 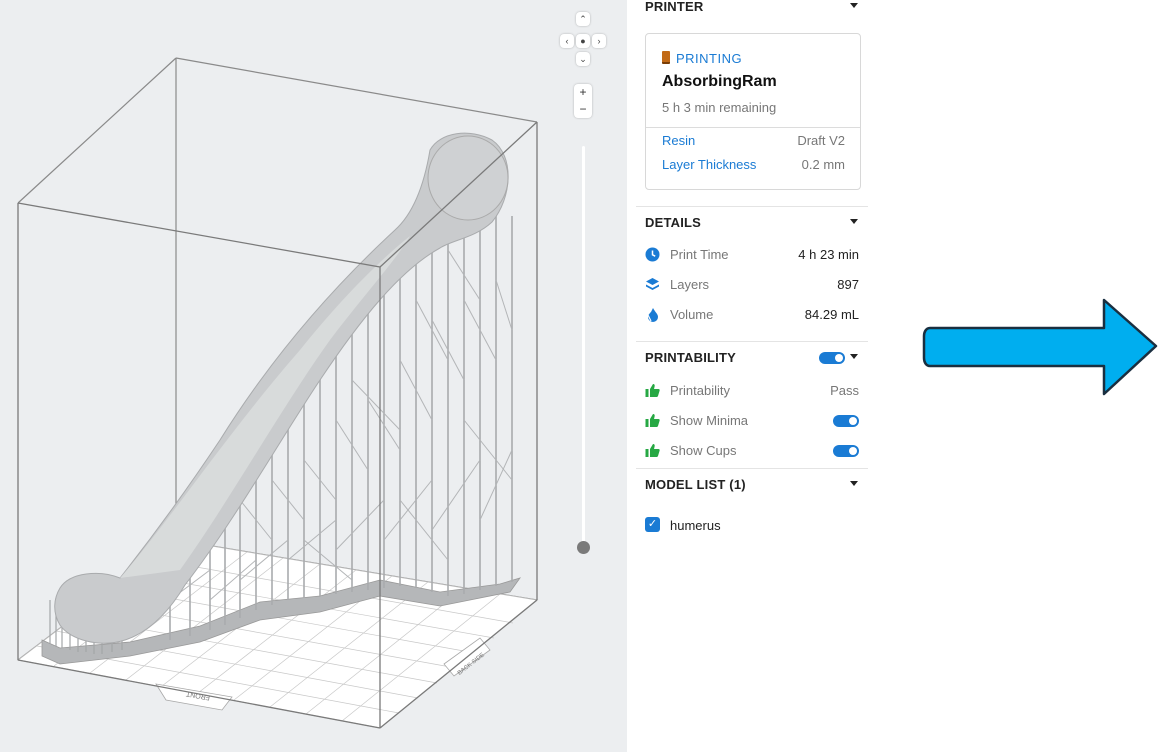 I want to click on humerus-shading, so click(x=265, y=407).